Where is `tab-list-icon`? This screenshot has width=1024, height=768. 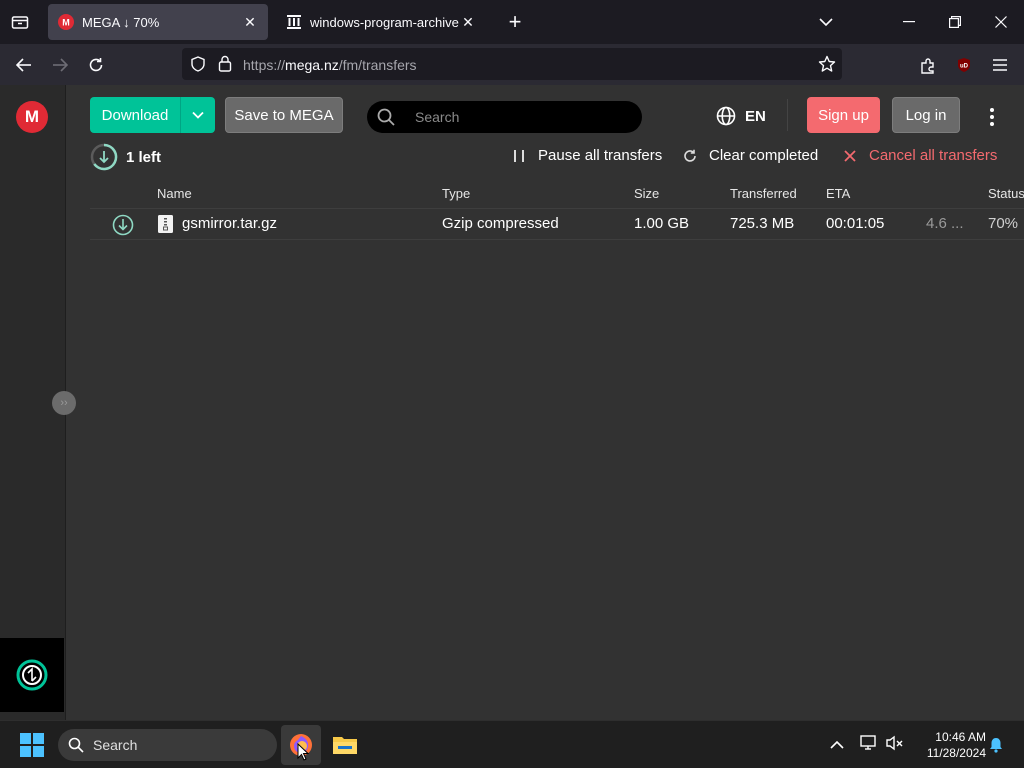
tab-list-icon is located at coordinates (20, 22).